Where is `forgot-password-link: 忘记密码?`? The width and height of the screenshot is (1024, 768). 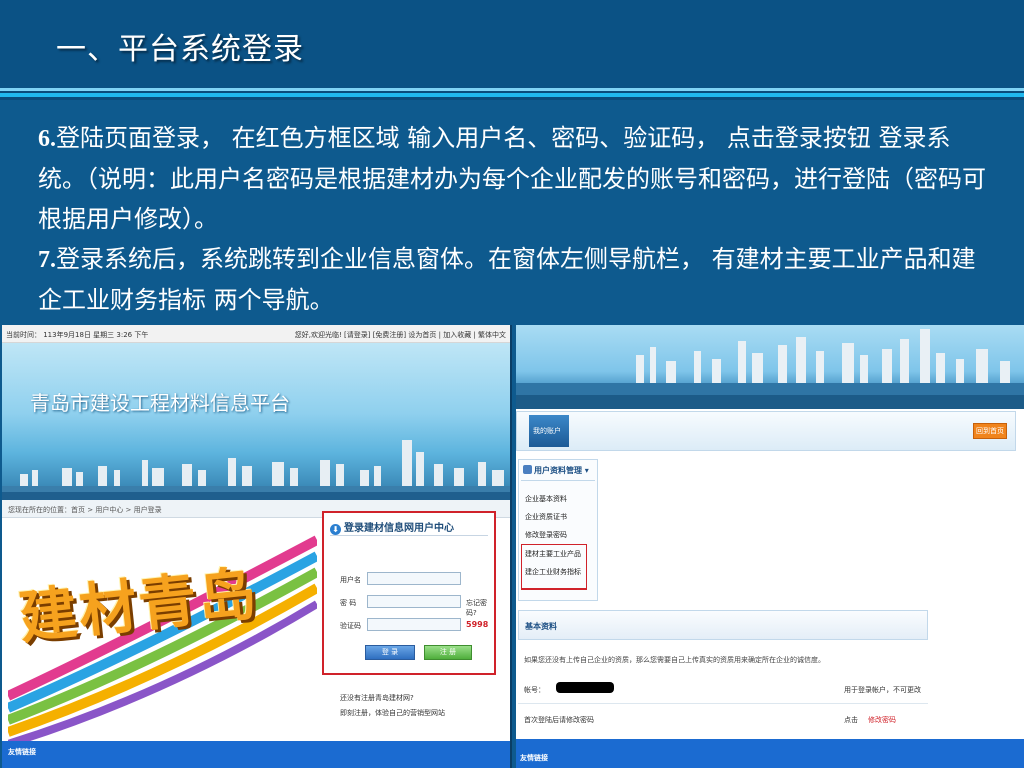
forgot-password-link: 忘记密码? is located at coordinates (480, 608).